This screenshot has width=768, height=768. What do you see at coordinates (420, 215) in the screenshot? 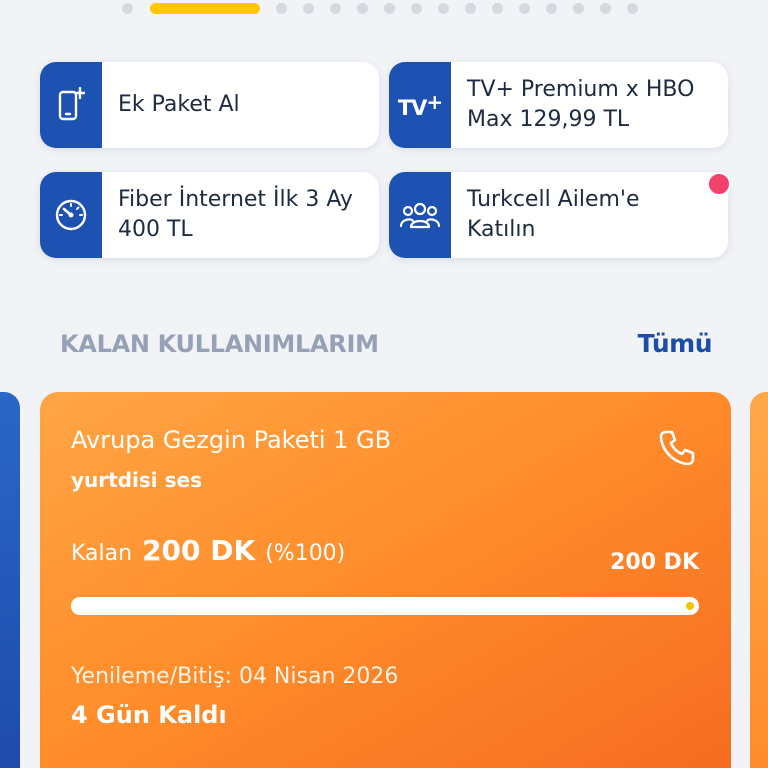
I see `family-icon` at bounding box center [420, 215].